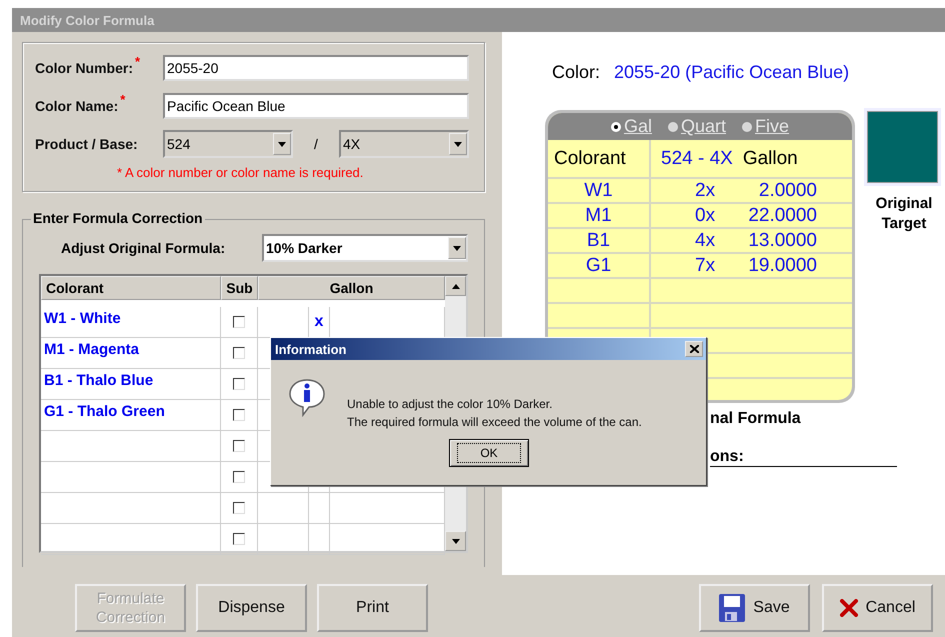 The image size is (945, 637). Describe the element at coordinates (697, 159) in the screenshot. I see `product-header: 524 - 4X` at that location.